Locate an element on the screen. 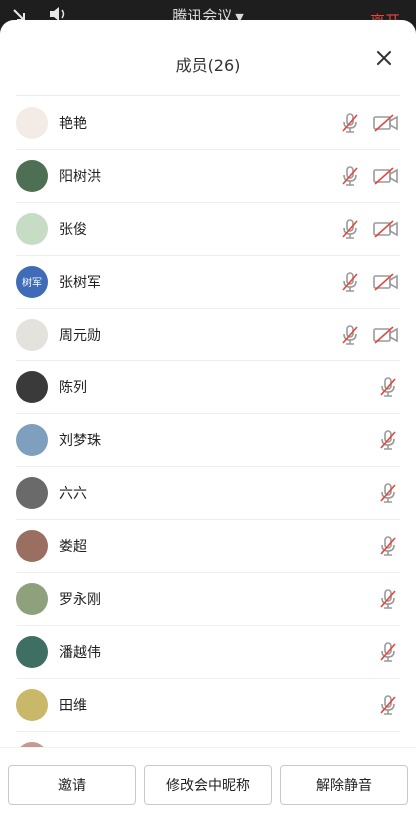 The image size is (416, 823). invite-button: 邀请 is located at coordinates (72, 785).